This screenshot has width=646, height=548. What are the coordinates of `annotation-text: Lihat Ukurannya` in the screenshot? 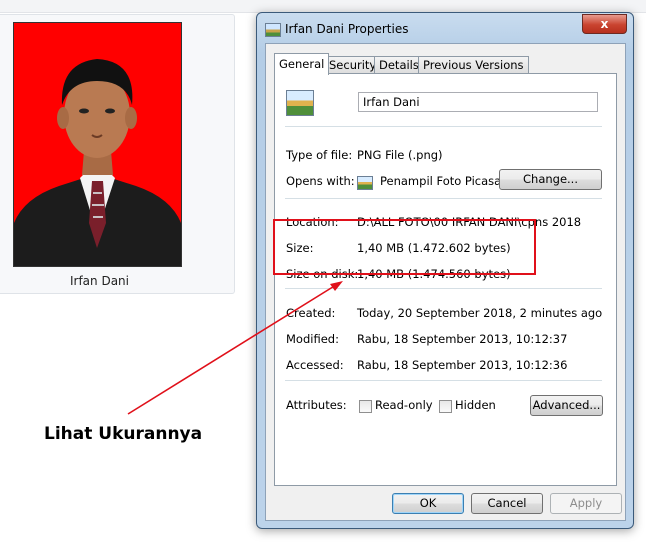 It's located at (123, 434).